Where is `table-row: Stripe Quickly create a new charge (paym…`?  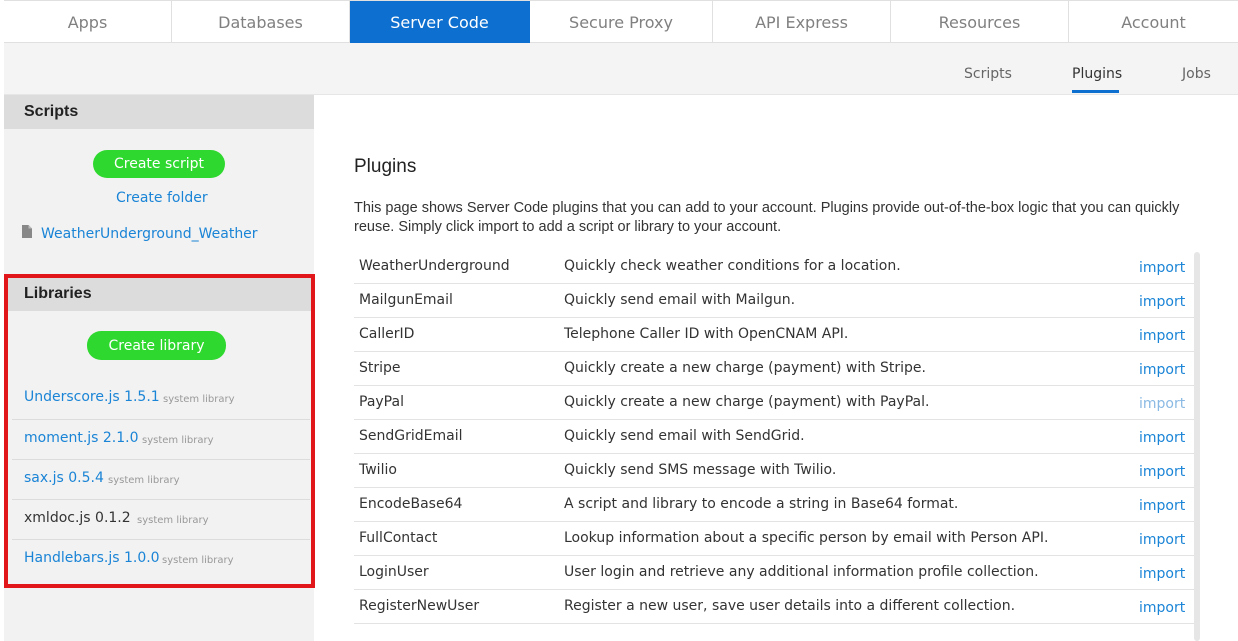
table-row: Stripe Quickly create a new charge (paym… is located at coordinates (774, 369).